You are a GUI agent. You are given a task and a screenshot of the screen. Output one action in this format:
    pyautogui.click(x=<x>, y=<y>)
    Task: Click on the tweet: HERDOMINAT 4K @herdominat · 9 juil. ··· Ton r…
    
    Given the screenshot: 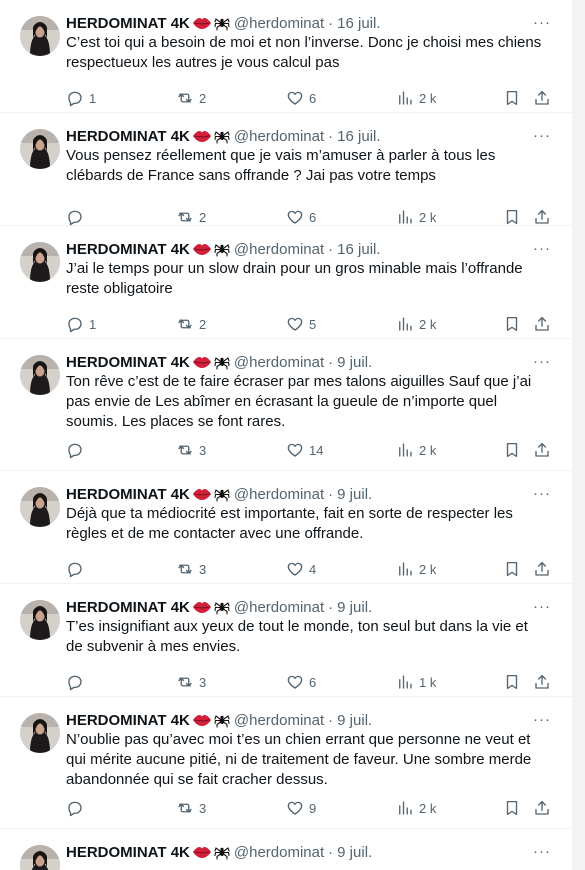 What is the action you would take?
    pyautogui.click(x=286, y=405)
    